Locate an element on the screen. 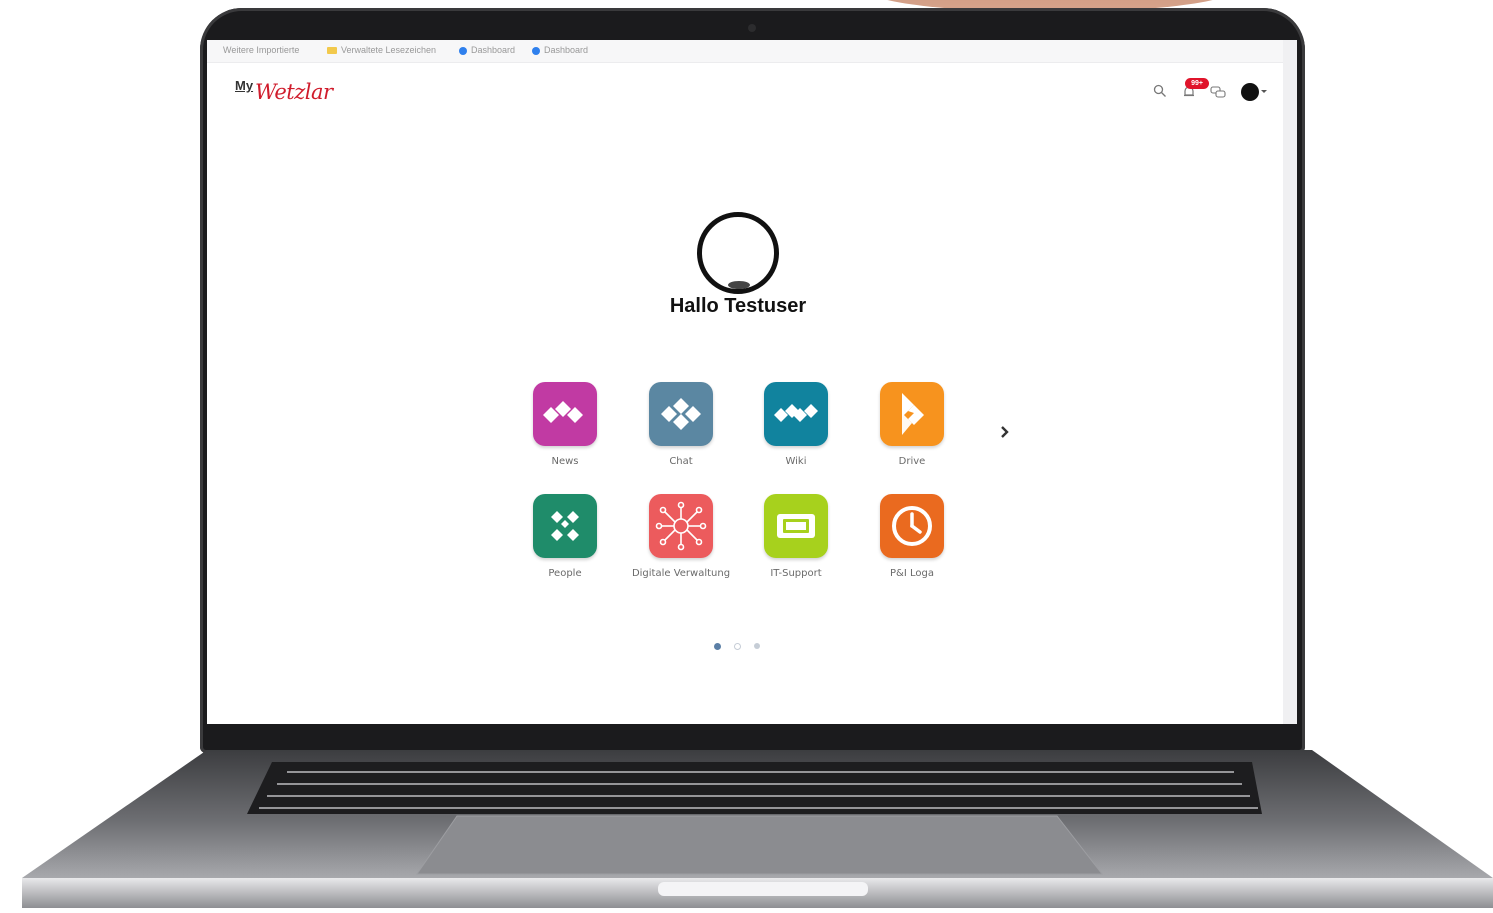  app-digitale-verwaltung: Digitale Verwaltung is located at coordinates (681, 536).